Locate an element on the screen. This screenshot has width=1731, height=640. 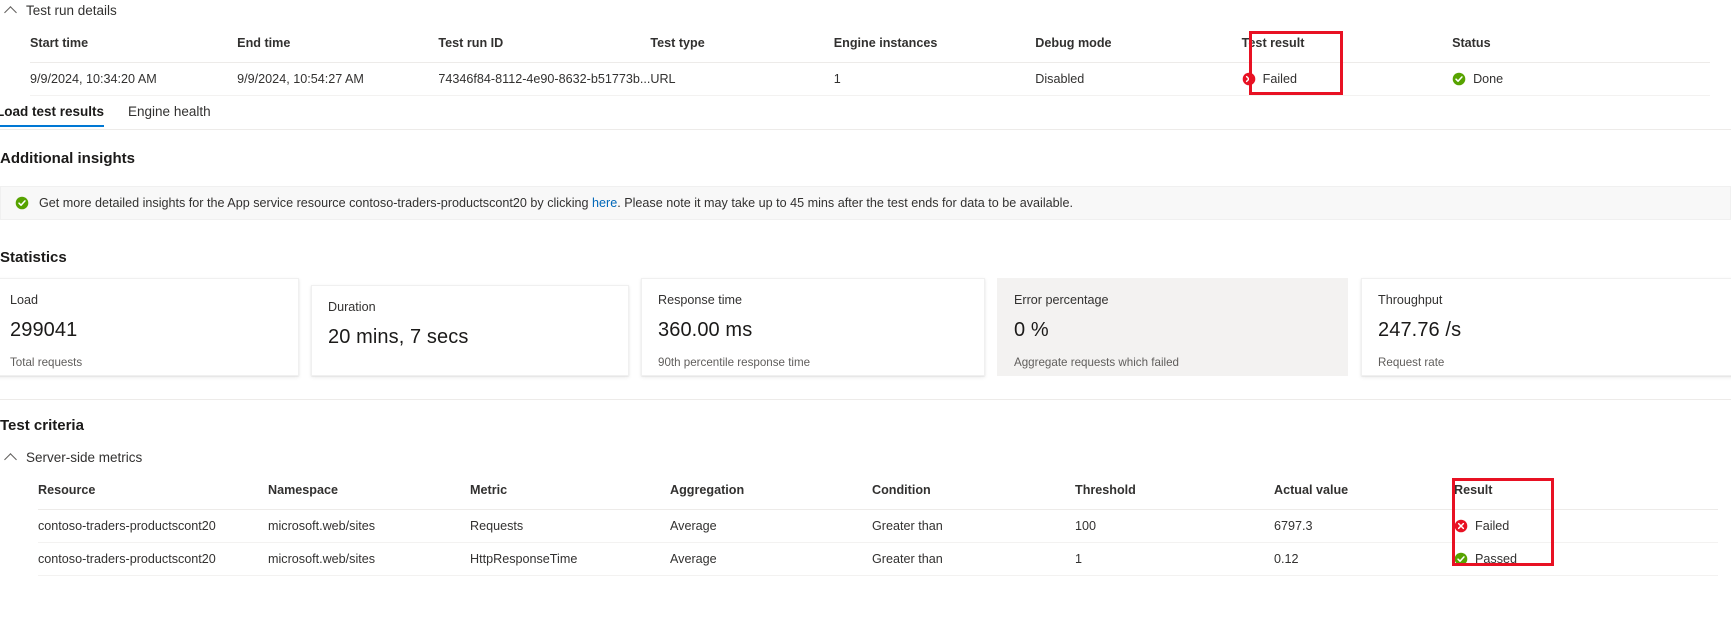
server-side-metrics-toggle: Server-side metrics is located at coordinates (74, 457).